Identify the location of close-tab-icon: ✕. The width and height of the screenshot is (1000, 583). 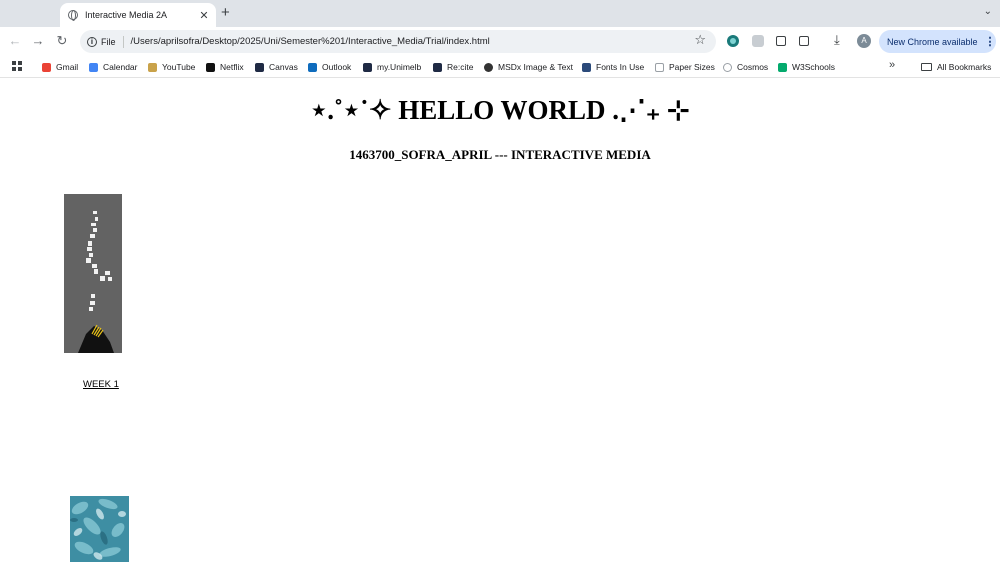
(204, 15).